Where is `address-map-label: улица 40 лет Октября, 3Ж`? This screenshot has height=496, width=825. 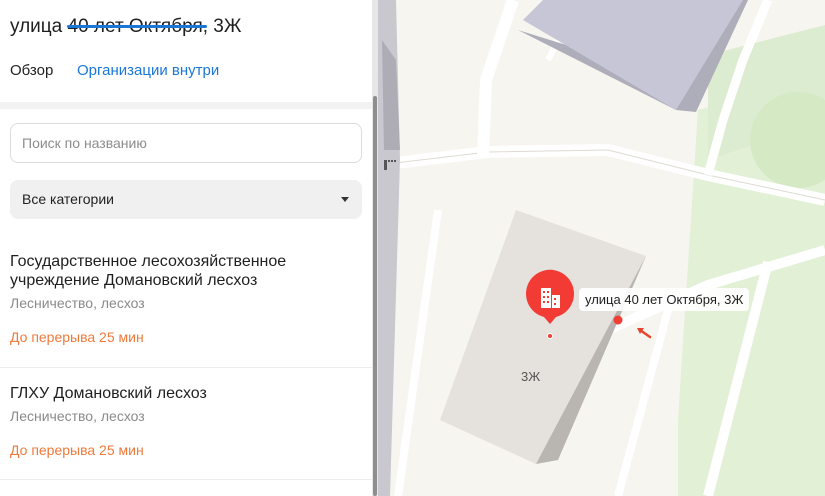 address-map-label: улица 40 лет Октября, 3Ж is located at coordinates (664, 299).